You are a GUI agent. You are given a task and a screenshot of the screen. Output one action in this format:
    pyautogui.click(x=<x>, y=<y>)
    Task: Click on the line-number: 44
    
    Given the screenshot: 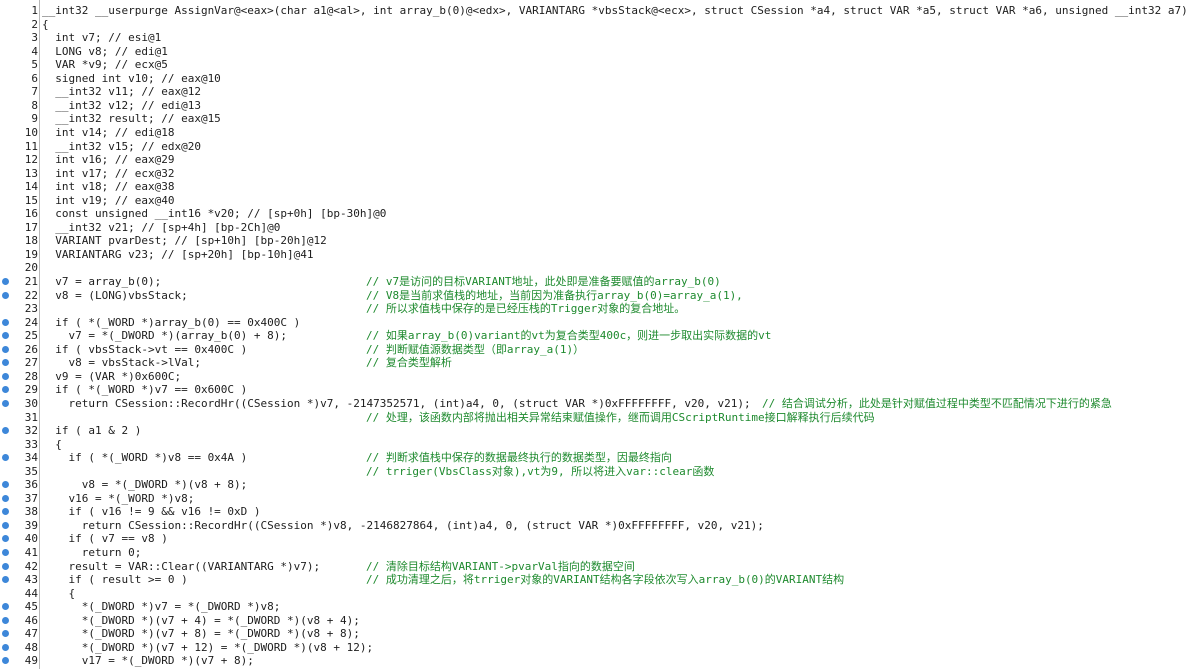 What is the action you would take?
    pyautogui.click(x=31, y=593)
    